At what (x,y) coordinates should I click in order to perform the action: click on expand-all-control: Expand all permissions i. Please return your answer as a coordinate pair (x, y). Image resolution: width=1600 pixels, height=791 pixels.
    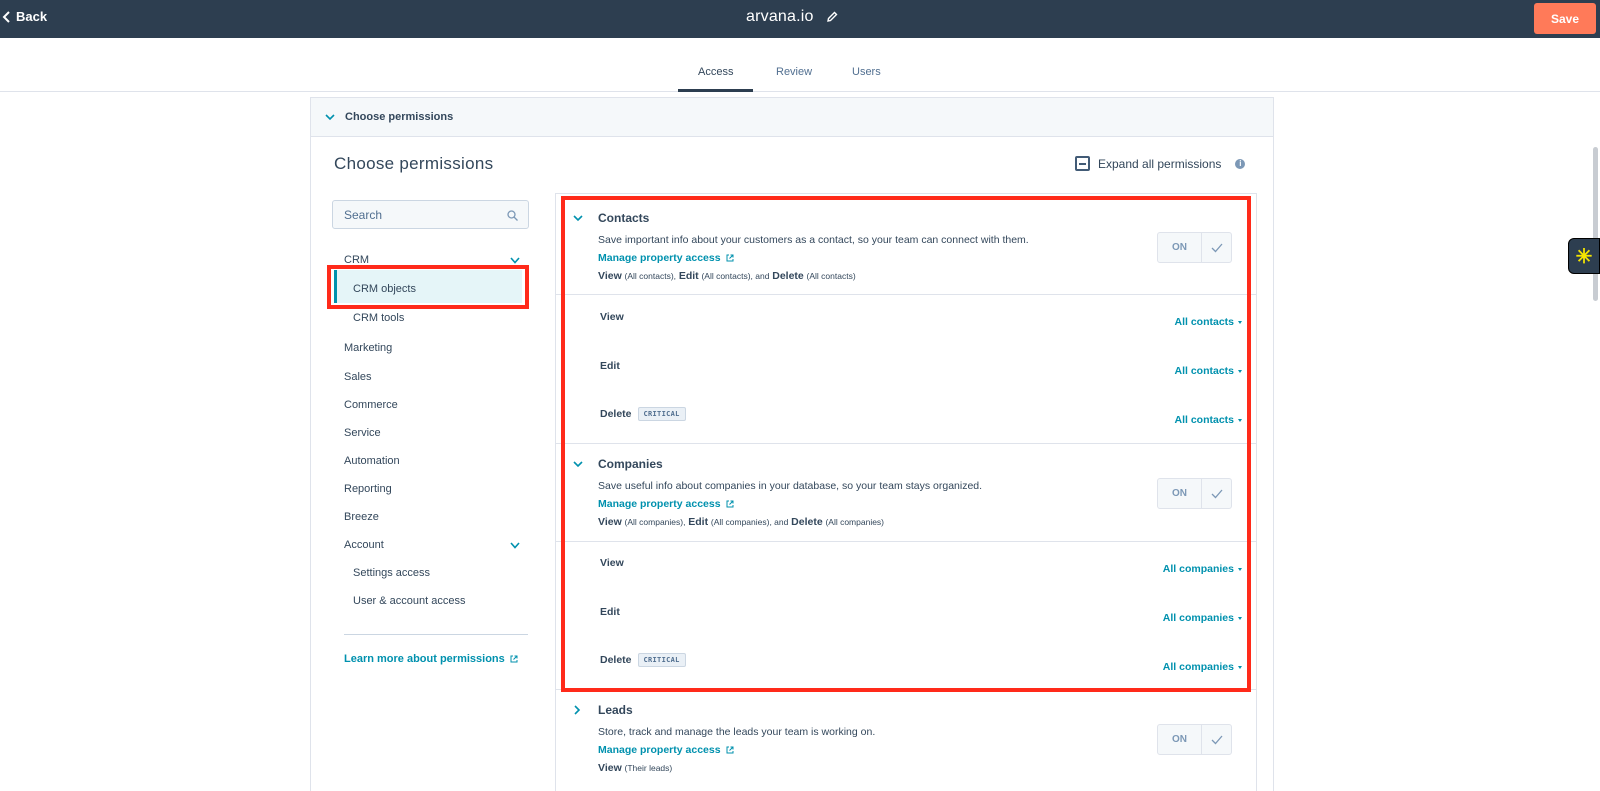
    Looking at the image, I should click on (1160, 163).